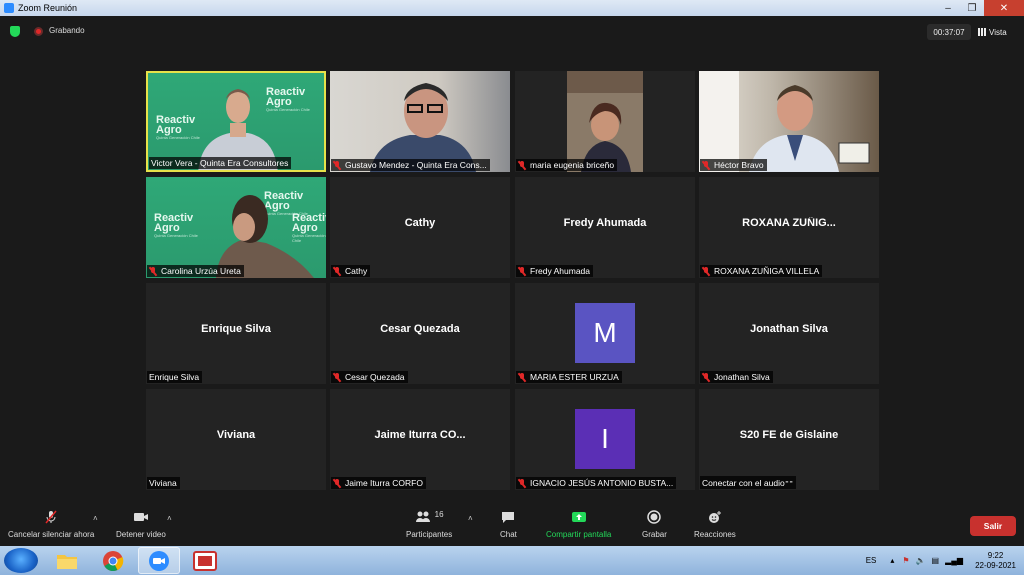  I want to click on language-indicator: ES, so click(871, 560).